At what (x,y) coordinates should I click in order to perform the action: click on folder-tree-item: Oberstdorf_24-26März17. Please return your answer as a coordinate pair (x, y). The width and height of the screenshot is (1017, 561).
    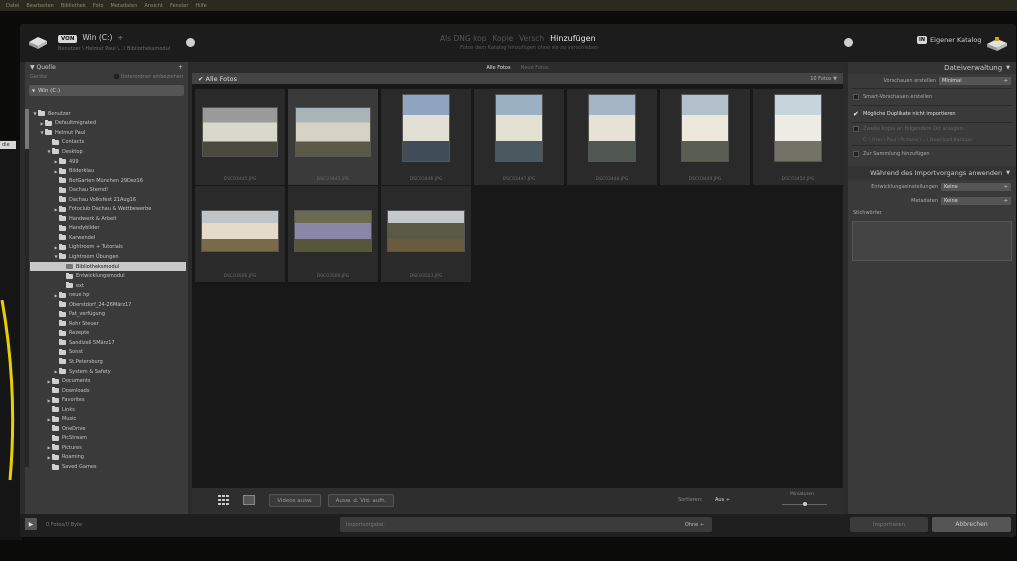
    Looking at the image, I should click on (108, 305).